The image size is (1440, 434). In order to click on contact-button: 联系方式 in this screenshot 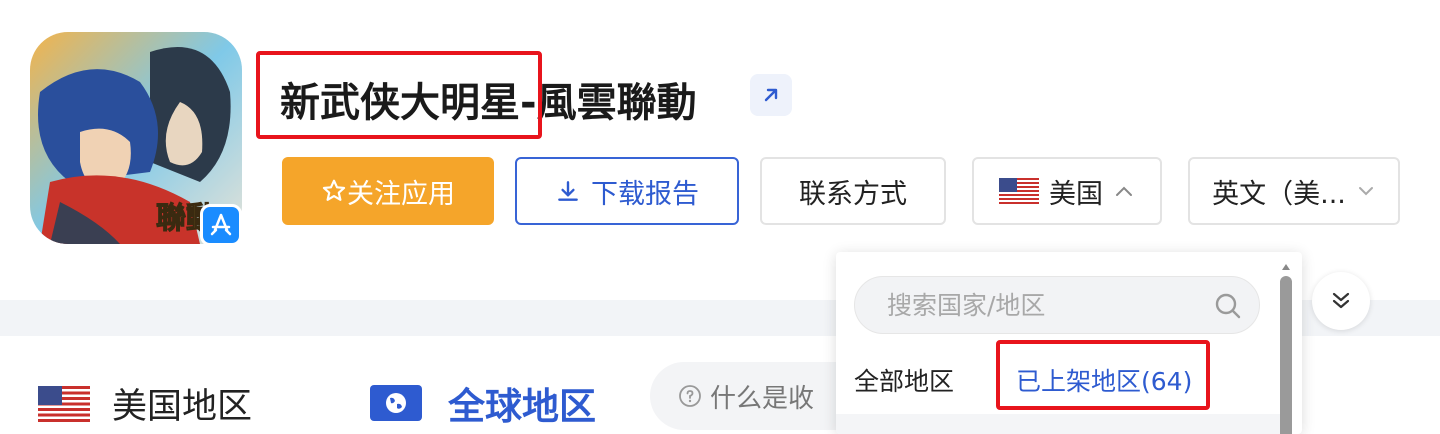, I will do `click(853, 191)`.